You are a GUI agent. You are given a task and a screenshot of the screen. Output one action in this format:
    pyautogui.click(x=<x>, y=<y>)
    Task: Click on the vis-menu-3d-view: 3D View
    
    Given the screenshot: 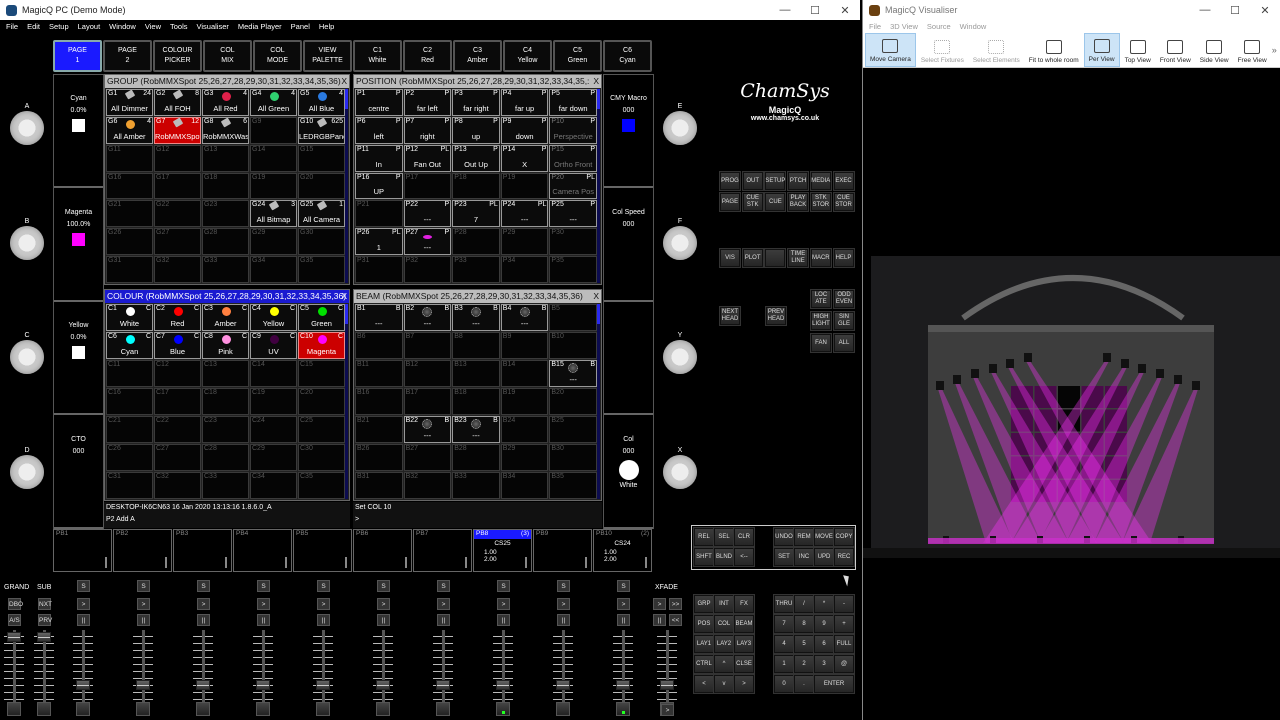 What is the action you would take?
    pyautogui.click(x=904, y=26)
    